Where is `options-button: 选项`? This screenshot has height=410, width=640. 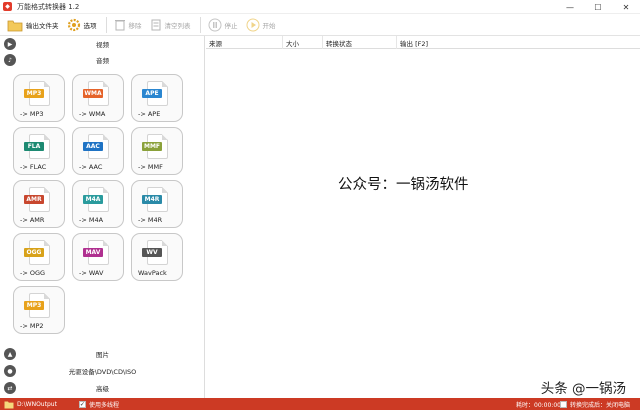
options-button: 选项 is located at coordinates (82, 25).